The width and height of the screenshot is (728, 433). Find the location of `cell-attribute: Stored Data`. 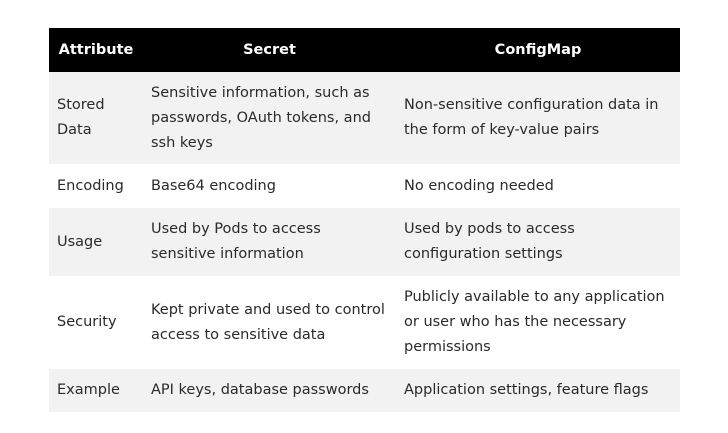

cell-attribute: Stored Data is located at coordinates (96, 118).